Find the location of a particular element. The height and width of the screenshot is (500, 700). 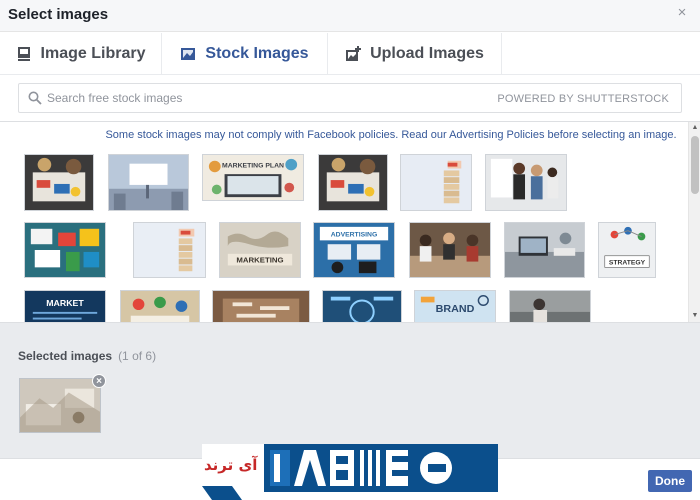

selected-count: (1 of 6) is located at coordinates (137, 356).